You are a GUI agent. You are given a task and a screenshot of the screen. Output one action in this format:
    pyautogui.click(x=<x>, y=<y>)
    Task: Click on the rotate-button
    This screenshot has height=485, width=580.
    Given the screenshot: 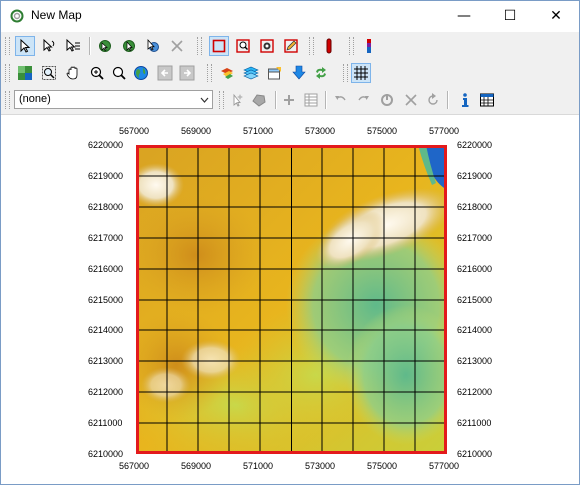 What is the action you would take?
    pyautogui.click(x=387, y=100)
    